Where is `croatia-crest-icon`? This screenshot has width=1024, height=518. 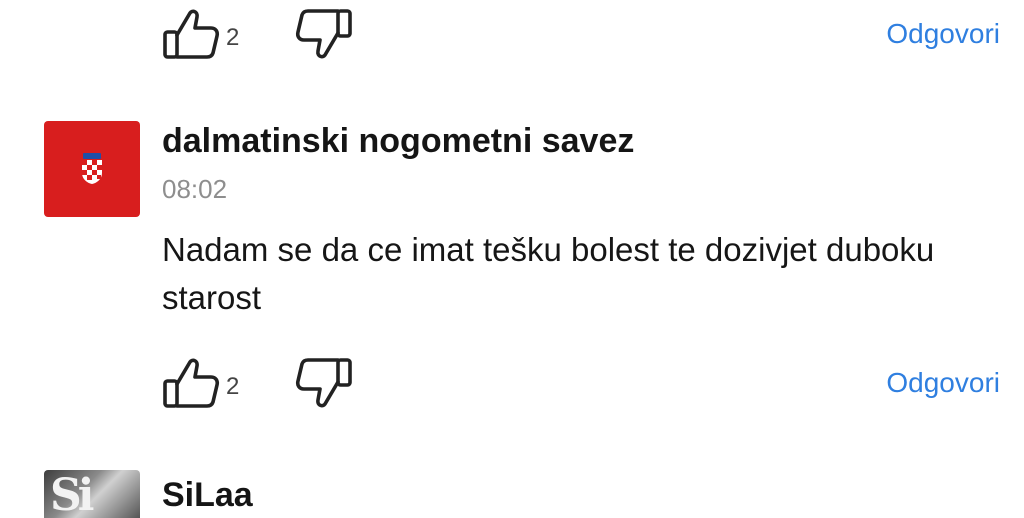 croatia-crest-icon is located at coordinates (92, 168).